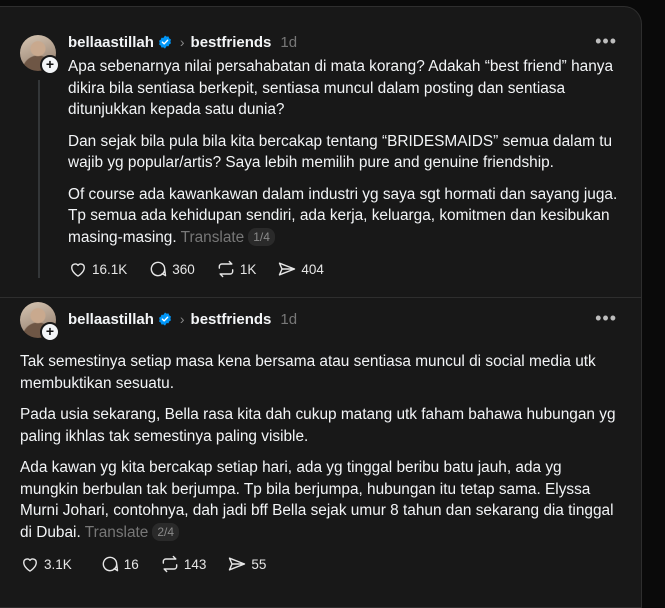 The width and height of the screenshot is (665, 608). I want to click on reply-button: 360, so click(171, 269).